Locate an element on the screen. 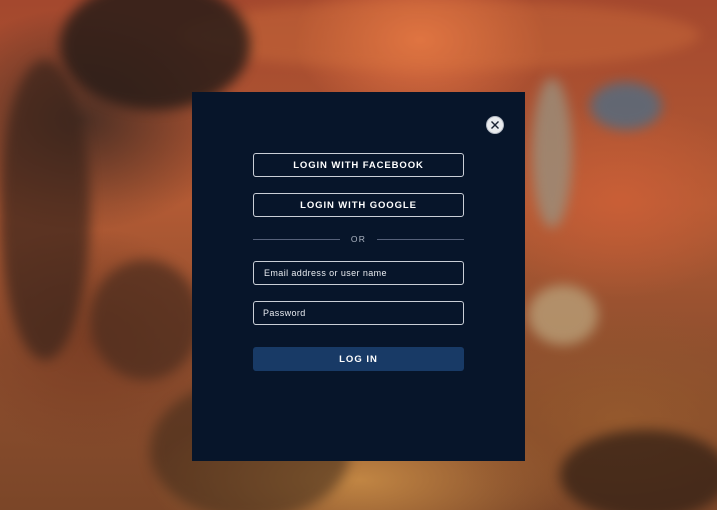 This screenshot has width=717, height=510. email-placeholder: Email address or user name is located at coordinates (325, 273).